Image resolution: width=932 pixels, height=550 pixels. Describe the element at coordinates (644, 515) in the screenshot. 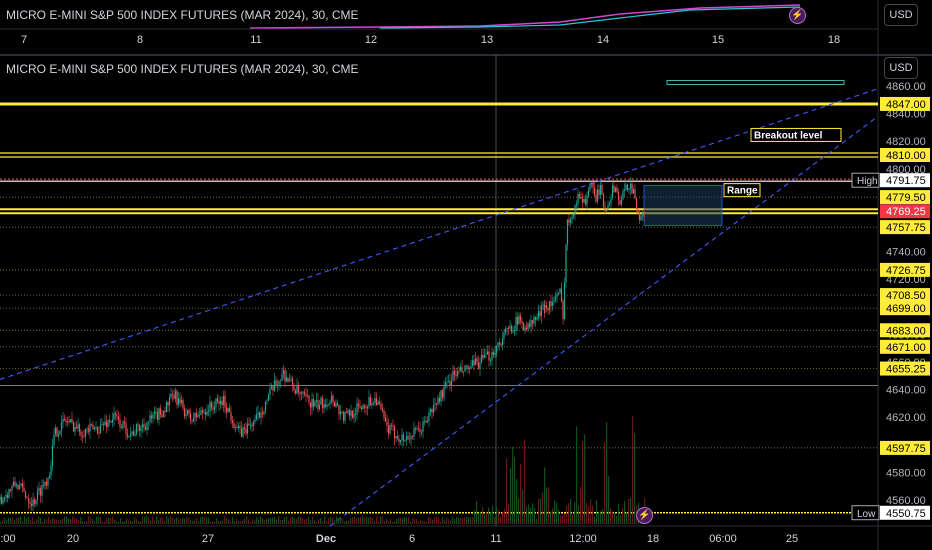

I see `flash-icon: ⚡` at that location.